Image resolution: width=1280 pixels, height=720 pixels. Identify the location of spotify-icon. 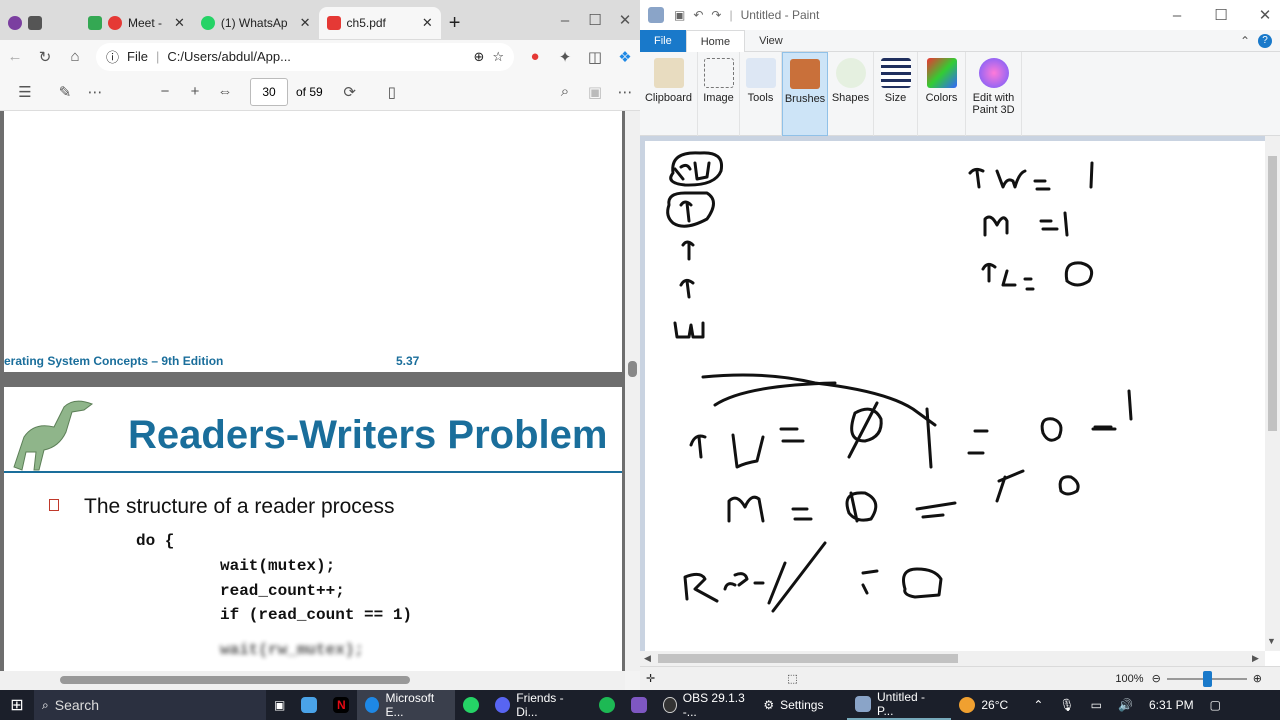
(607, 705).